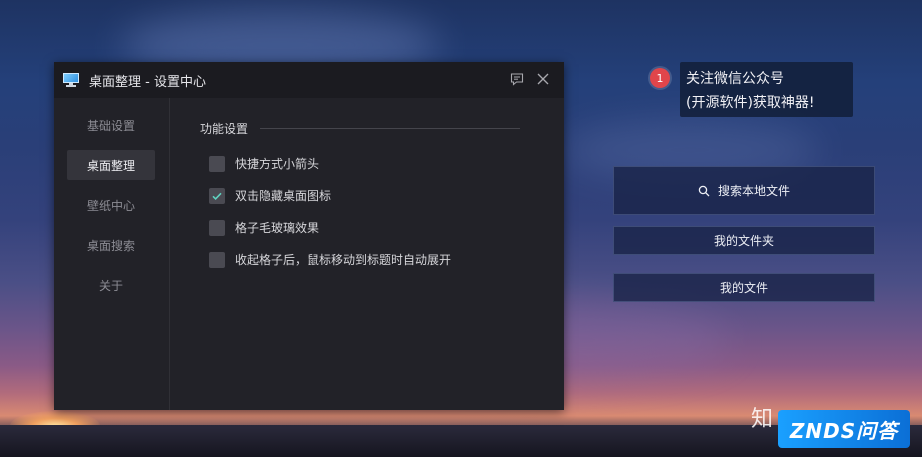  I want to click on sidebar-item-desktop-search: 桌面搜索, so click(111, 245).